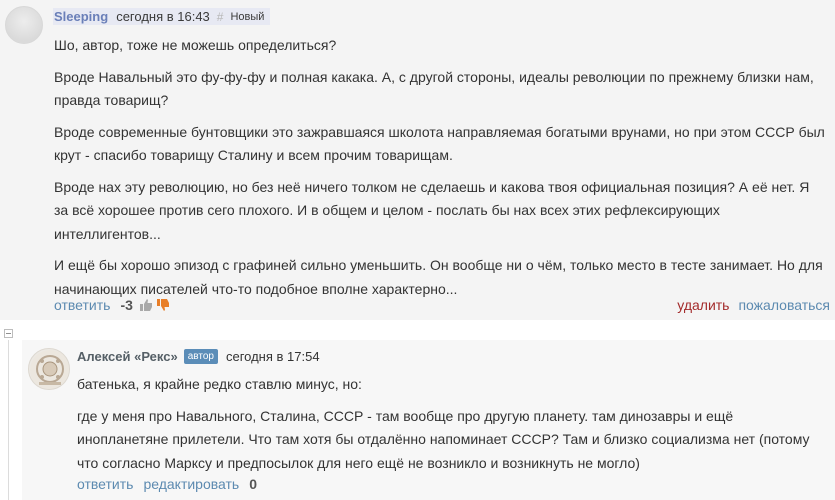  I want to click on author-name: Sleeping, so click(81, 16).